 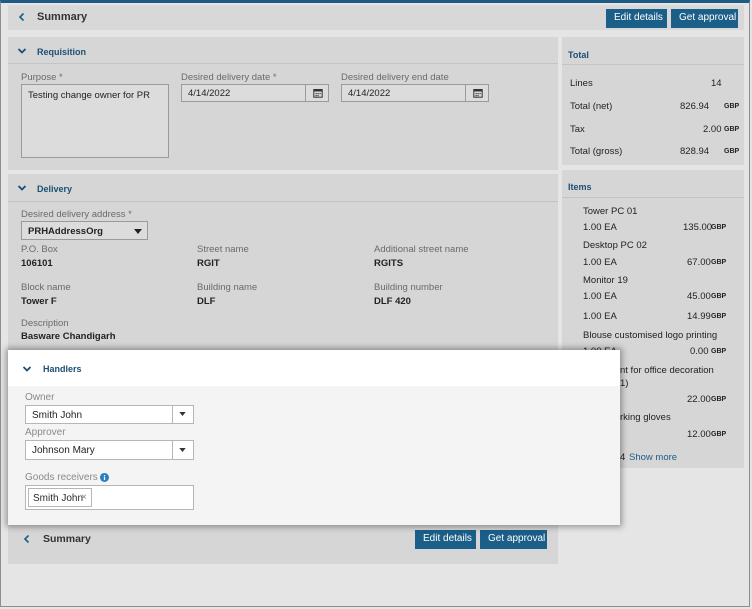 I want to click on handlers-header, so click(x=314, y=368).